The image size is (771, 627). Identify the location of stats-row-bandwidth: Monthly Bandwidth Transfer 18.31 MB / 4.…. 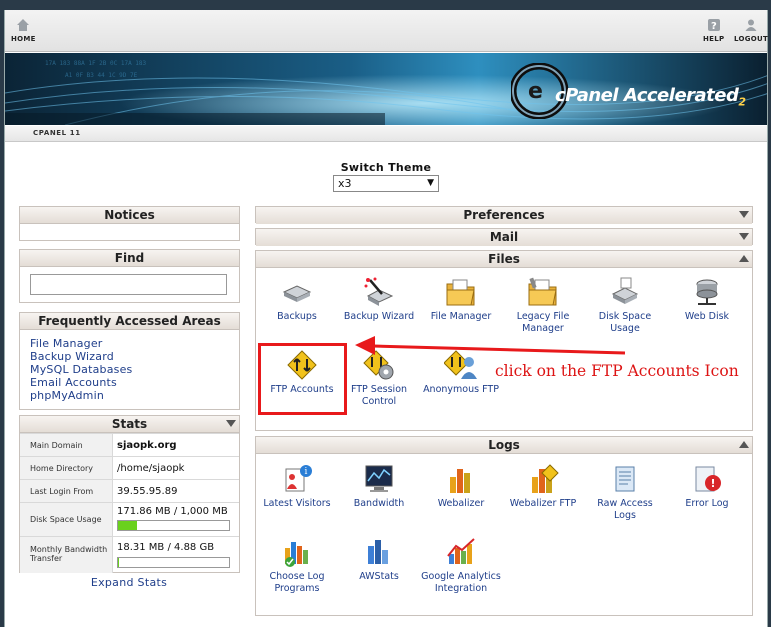
(129, 554).